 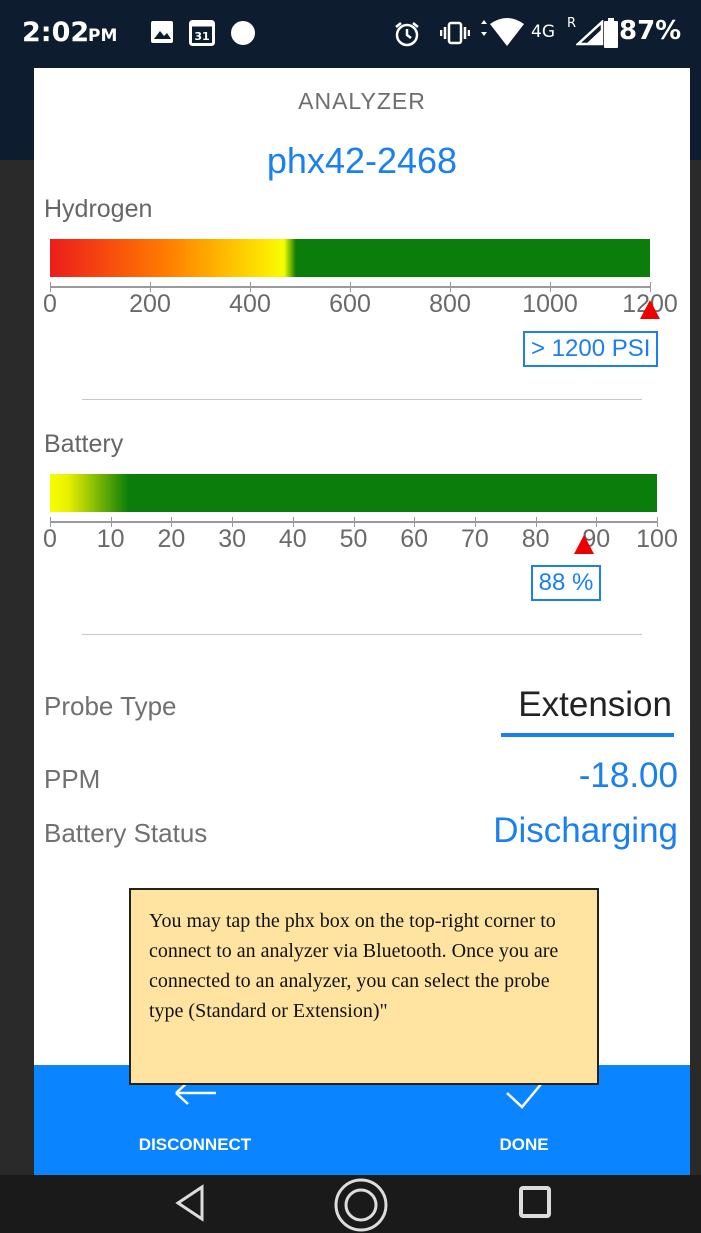 What do you see at coordinates (353, 539) in the screenshot?
I see `axis-tick-label: 50` at bounding box center [353, 539].